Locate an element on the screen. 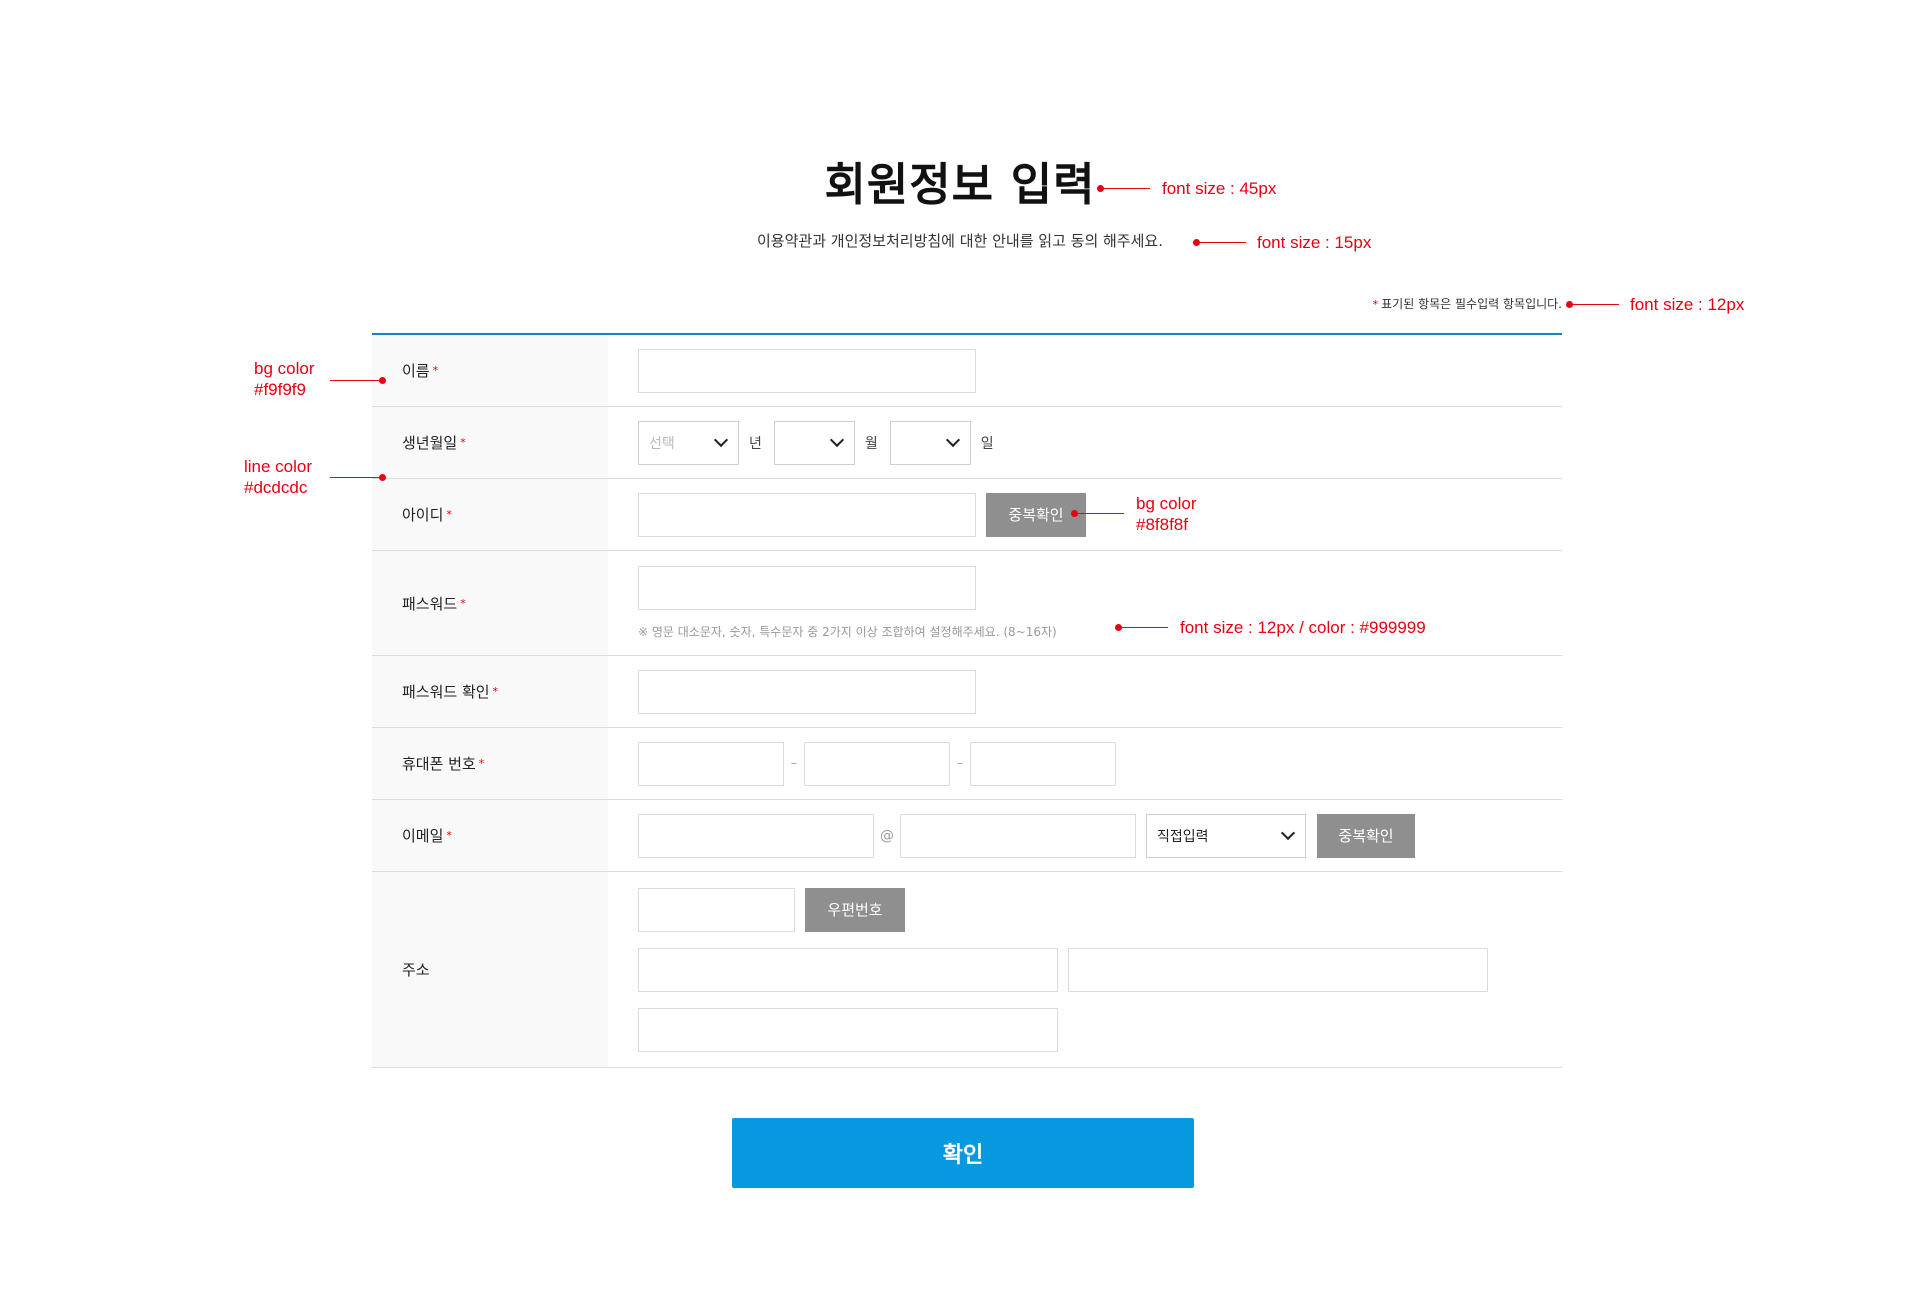 The image size is (1920, 1300). field-cell: – – is located at coordinates (1085, 763).